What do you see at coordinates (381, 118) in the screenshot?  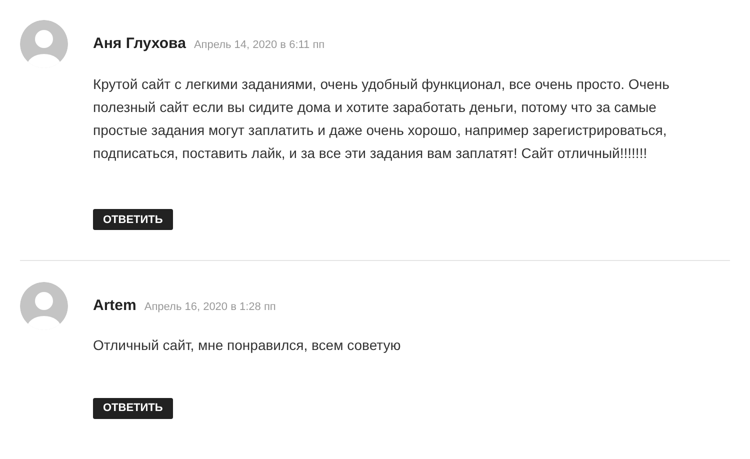 I see `comment-text: Крутой сайт с легкими заданиями, очень удобный функционал, все очень просто. Очень полезный сайт если вы сидите дома и хотите заработать деньги, потому что за самые простые задания могут заплатить и даже очень хорошо, например зарегистрироваться, подписаться, поставить лайк, и за все эти задания вам заплатят! Сайт отличный!!!!!!!` at bounding box center [381, 118].